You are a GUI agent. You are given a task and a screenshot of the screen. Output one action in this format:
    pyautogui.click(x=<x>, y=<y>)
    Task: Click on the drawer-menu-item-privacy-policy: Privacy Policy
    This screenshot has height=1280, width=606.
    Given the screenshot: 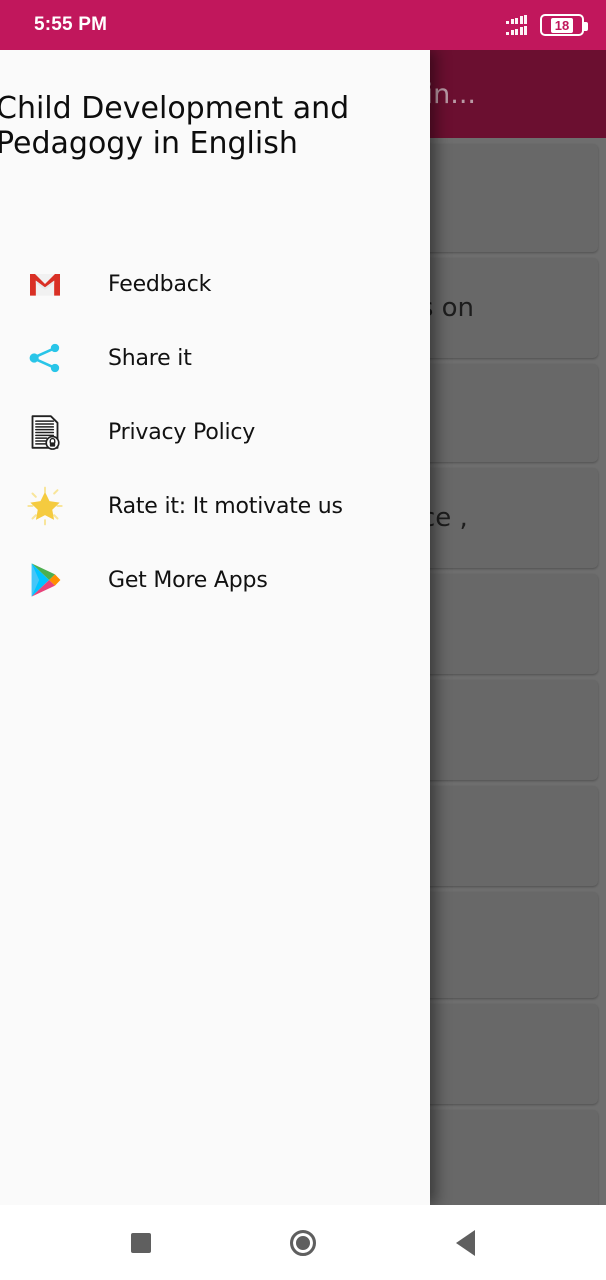 What is the action you would take?
    pyautogui.click(x=215, y=432)
    